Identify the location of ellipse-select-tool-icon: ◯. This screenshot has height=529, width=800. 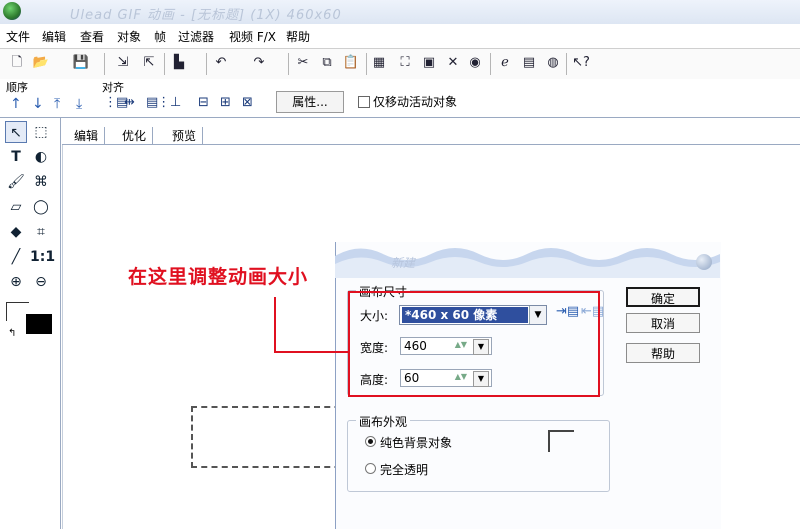
(41, 207).